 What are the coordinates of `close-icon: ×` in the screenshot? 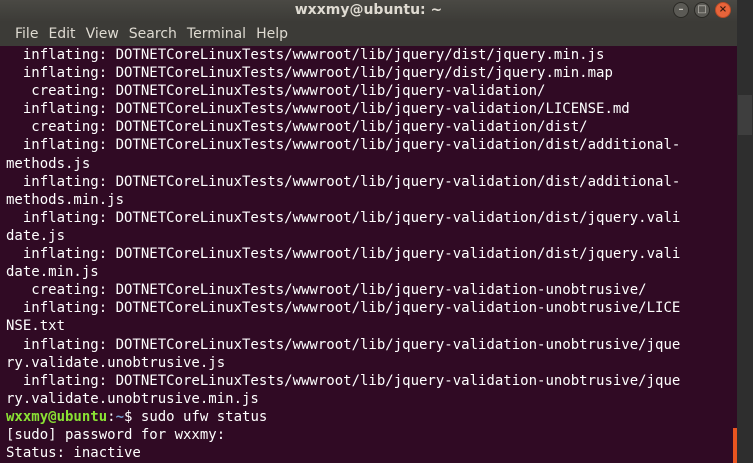 It's located at (723, 10).